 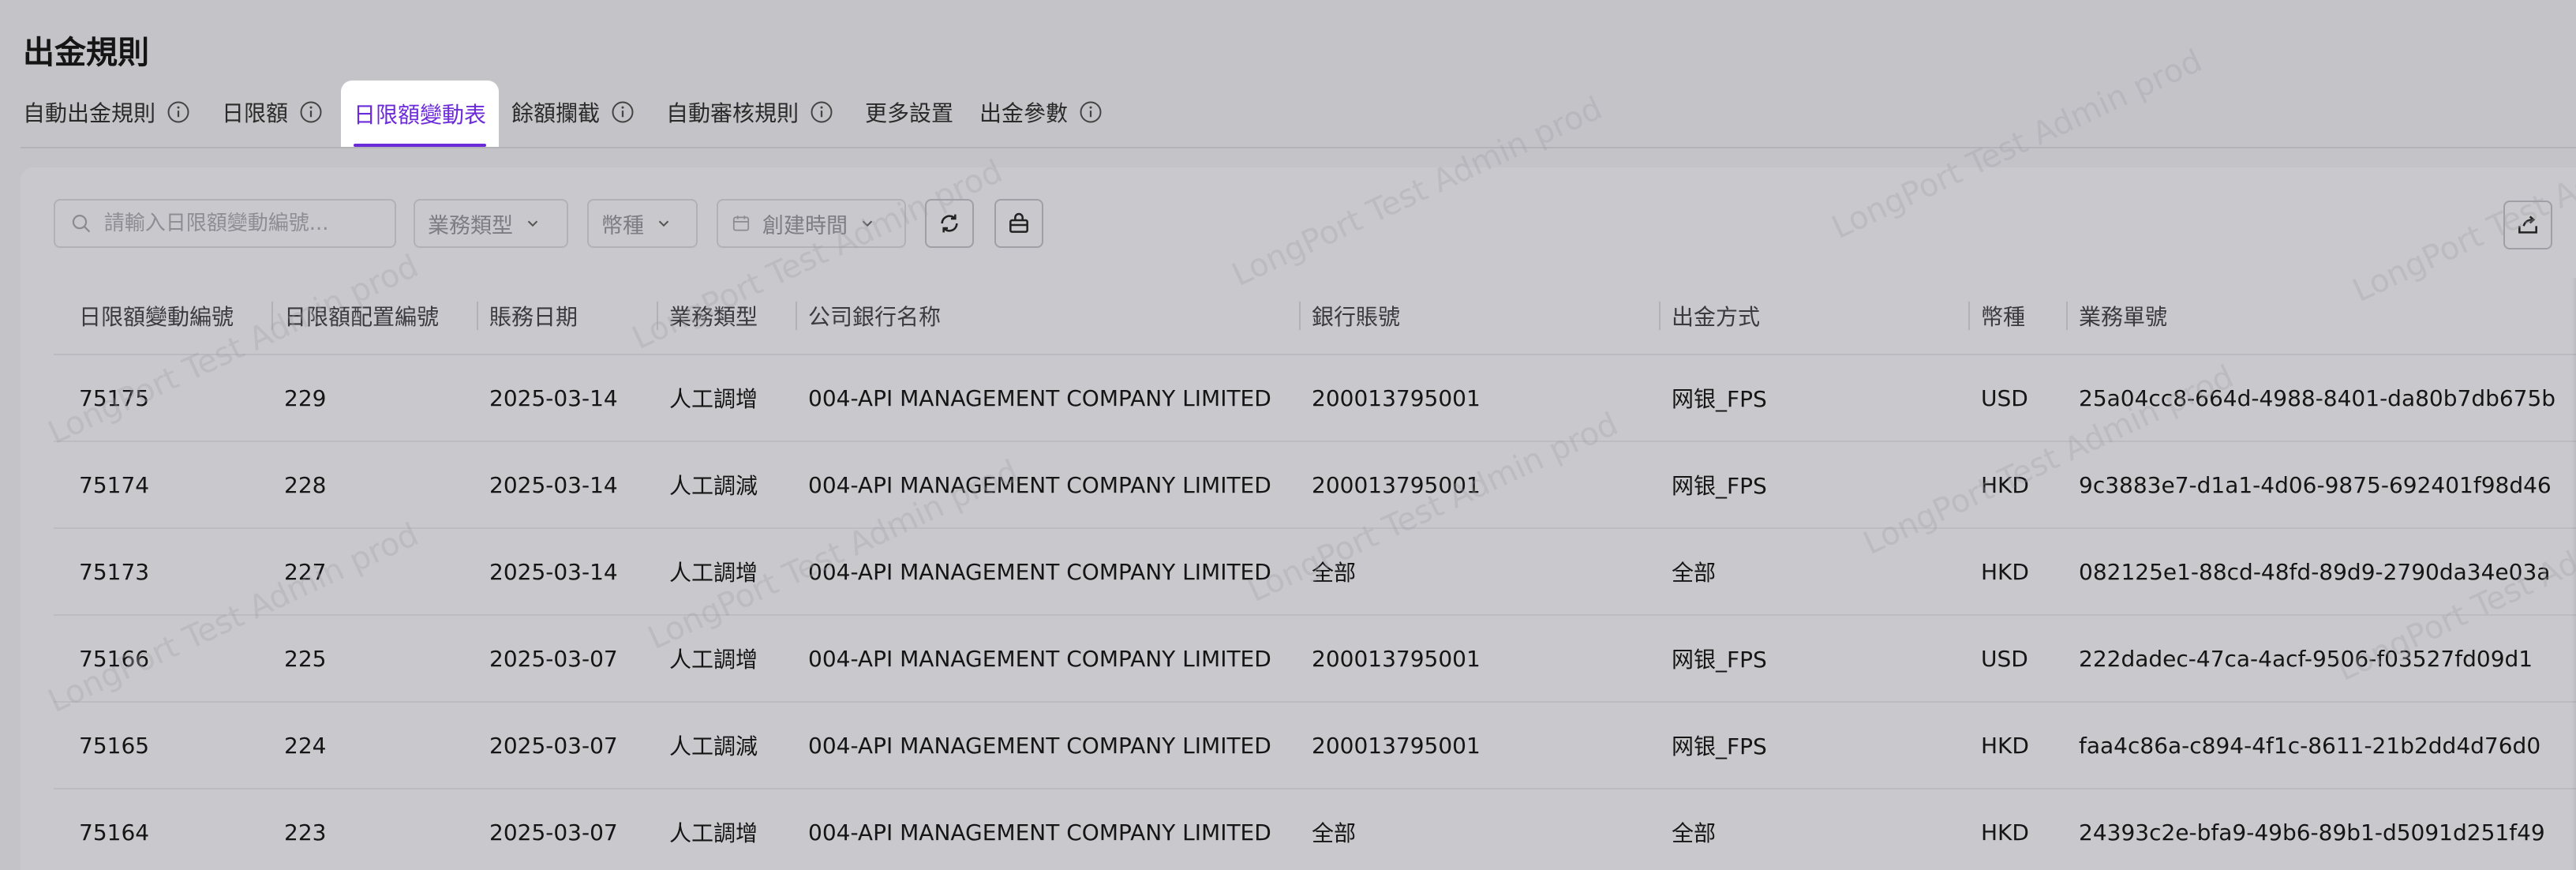 I want to click on column-header: 業務類型, so click(x=707, y=316).